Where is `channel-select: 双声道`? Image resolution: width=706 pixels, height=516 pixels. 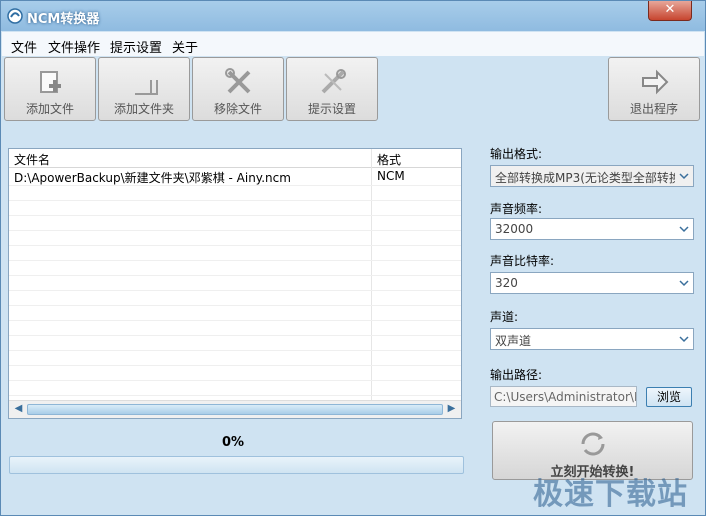 channel-select: 双声道 is located at coordinates (592, 339).